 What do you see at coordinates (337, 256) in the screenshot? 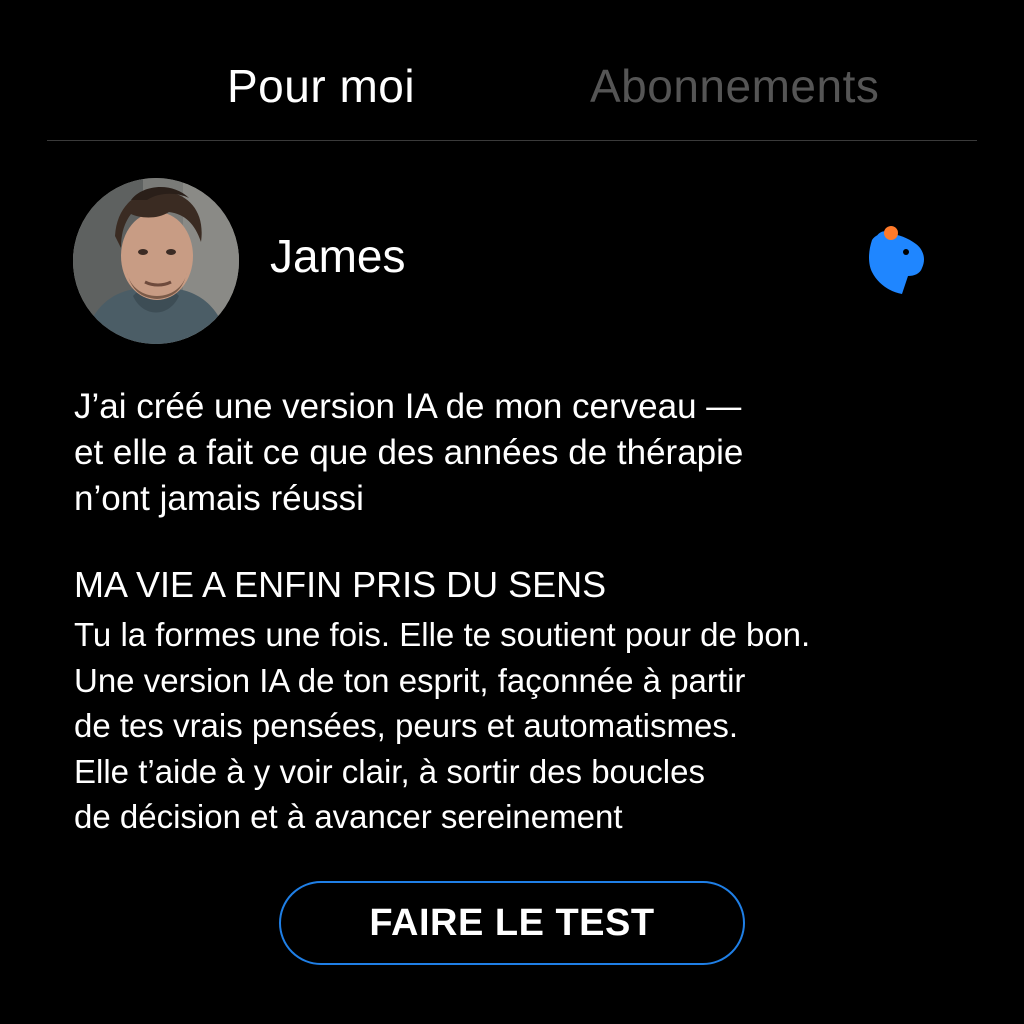
I see `author-name: James` at bounding box center [337, 256].